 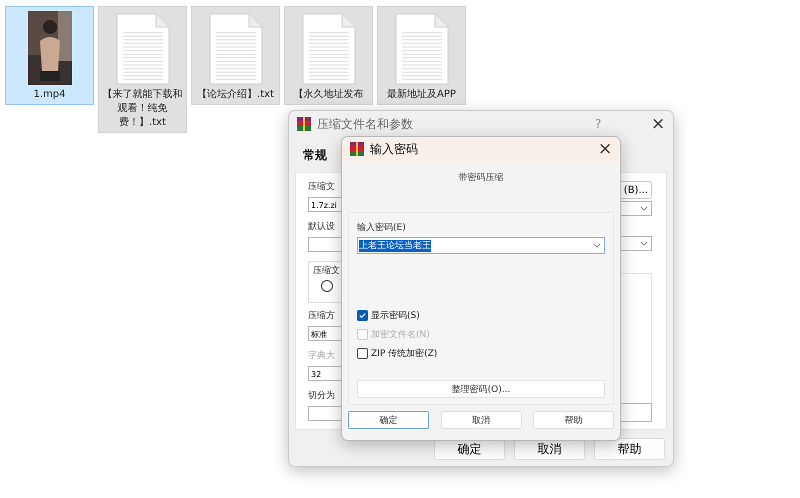 What do you see at coordinates (321, 227) in the screenshot?
I see `field-label: 默认设` at bounding box center [321, 227].